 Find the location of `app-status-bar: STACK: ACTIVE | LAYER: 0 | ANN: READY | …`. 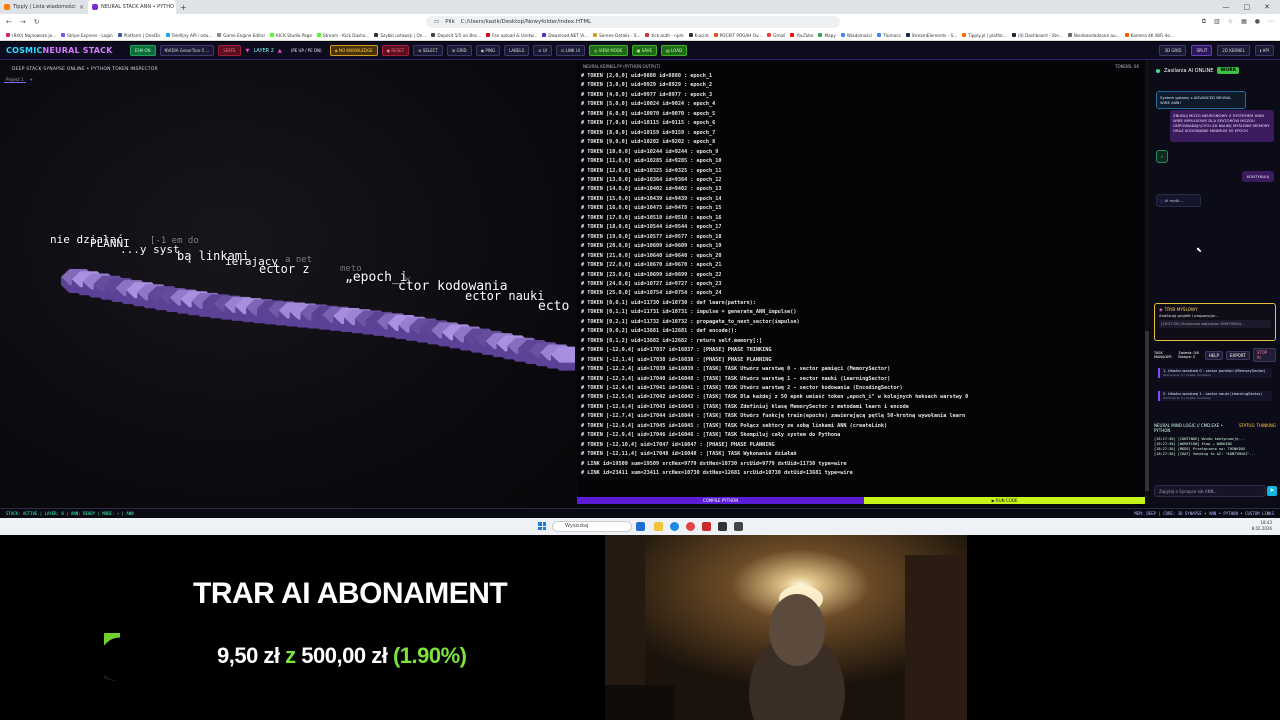

app-status-bar: STACK: ACTIVE | LAYER: 0 | ANN: READY | … is located at coordinates (640, 513).